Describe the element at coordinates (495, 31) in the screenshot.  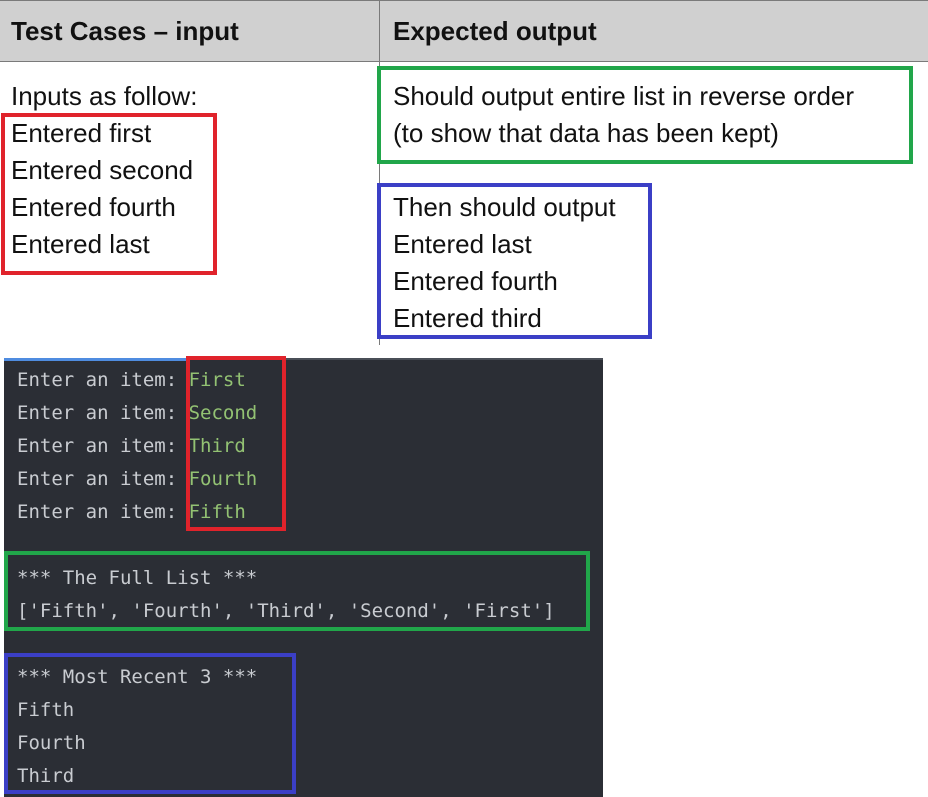
I see `header-expected-output: Expected output` at that location.